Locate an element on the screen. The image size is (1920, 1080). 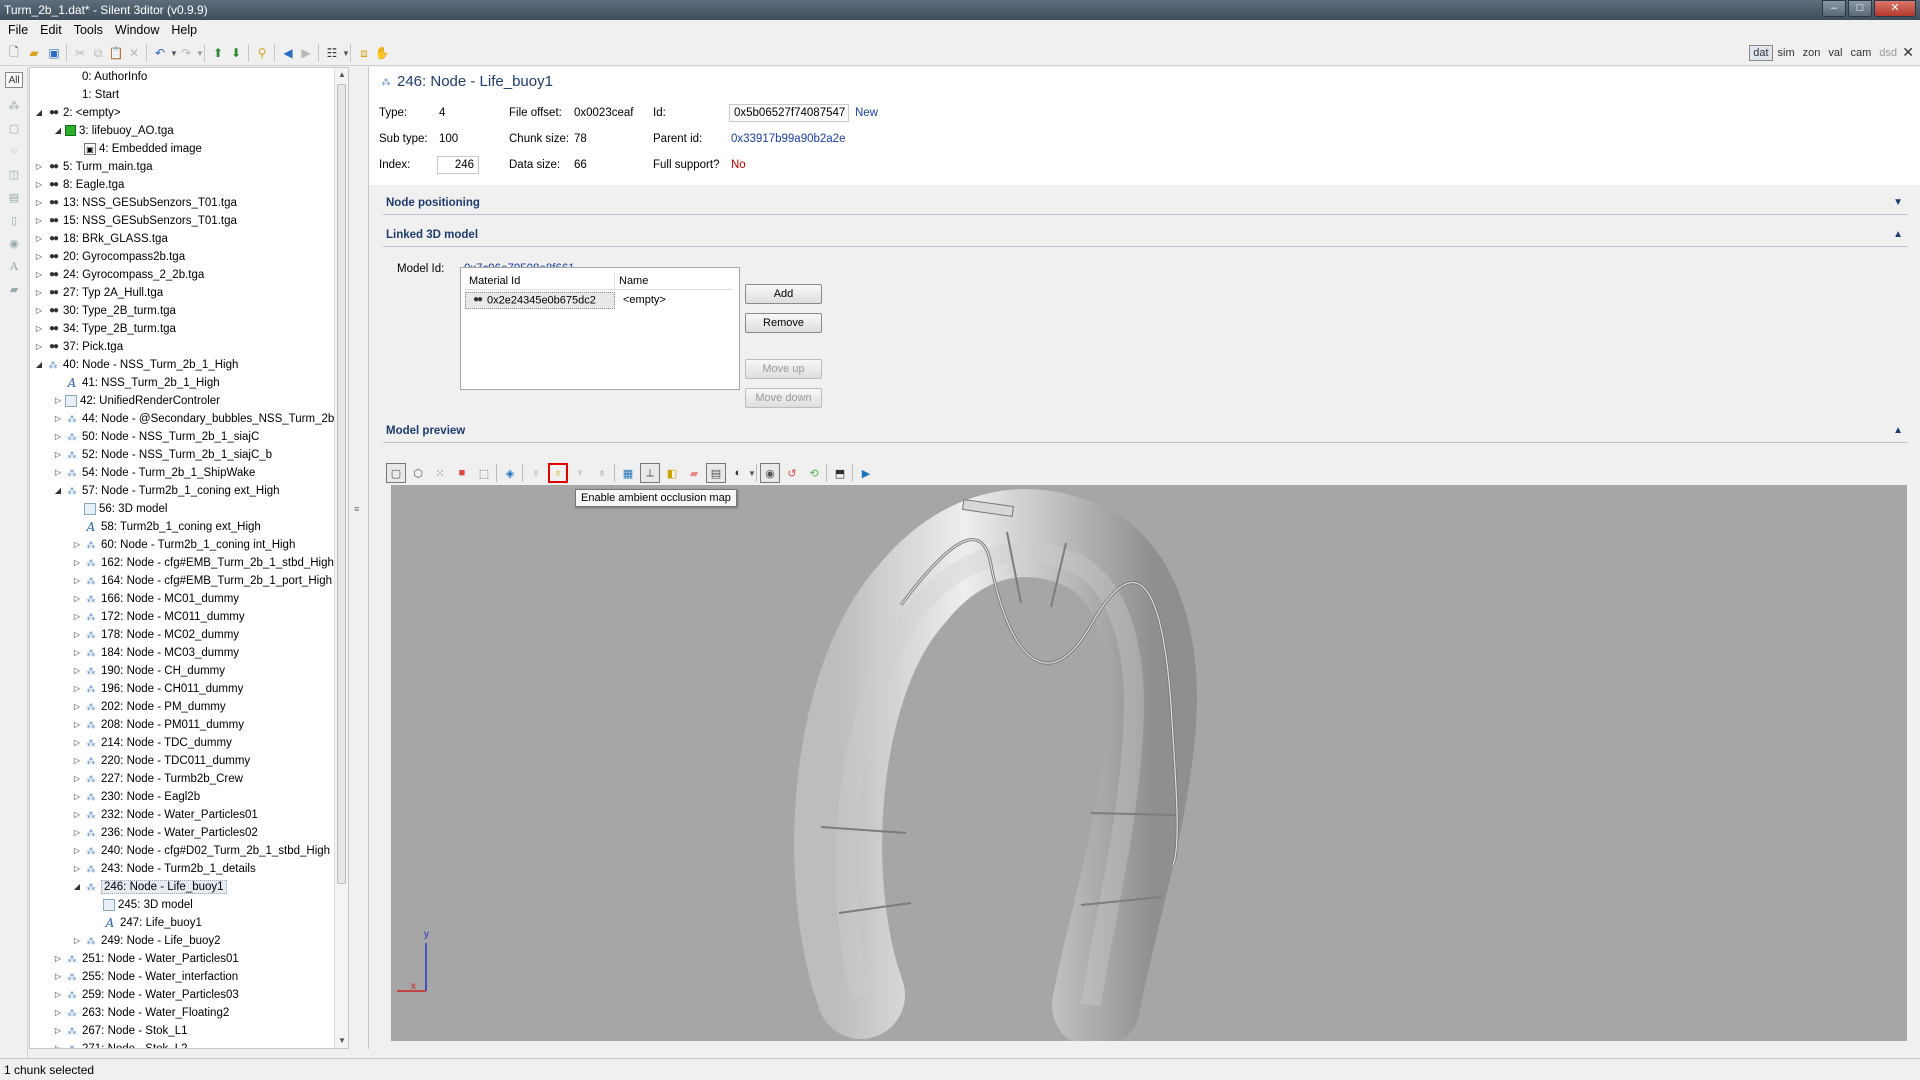
delete-icon: ✕ is located at coordinates (134, 53).